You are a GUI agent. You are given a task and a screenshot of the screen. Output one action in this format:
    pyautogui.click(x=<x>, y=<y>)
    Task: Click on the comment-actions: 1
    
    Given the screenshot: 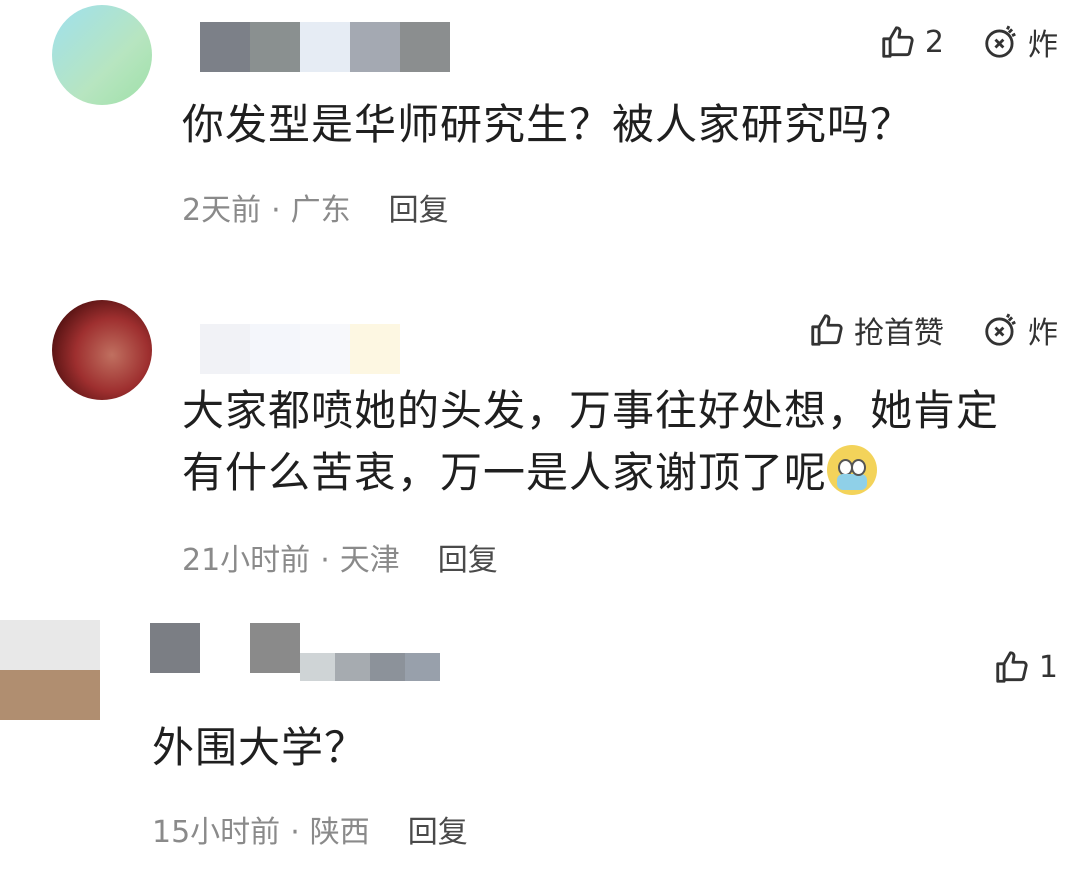 What is the action you would take?
    pyautogui.click(x=1006, y=667)
    